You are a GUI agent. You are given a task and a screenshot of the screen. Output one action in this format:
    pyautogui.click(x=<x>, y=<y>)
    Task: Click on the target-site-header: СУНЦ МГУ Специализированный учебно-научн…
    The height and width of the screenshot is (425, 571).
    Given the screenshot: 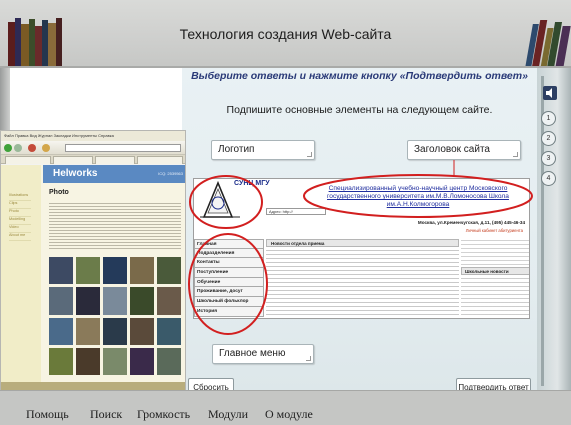 What is the action you would take?
    pyautogui.click(x=361, y=198)
    